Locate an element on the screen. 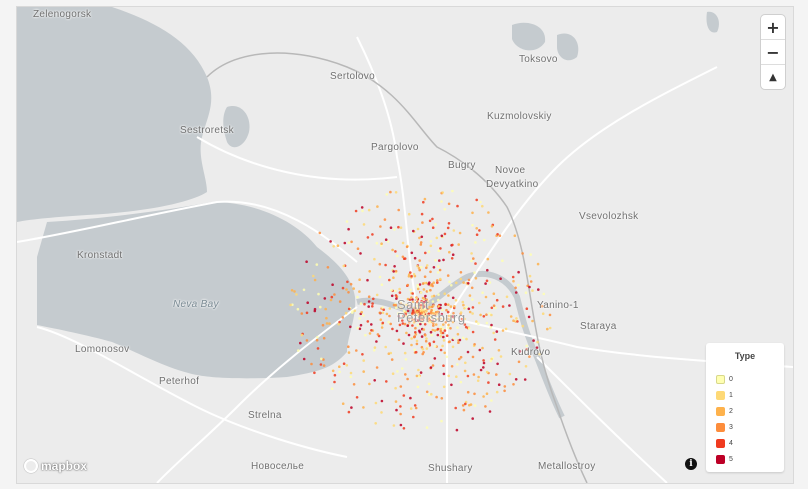  place-label: Bugry is located at coordinates (462, 165).